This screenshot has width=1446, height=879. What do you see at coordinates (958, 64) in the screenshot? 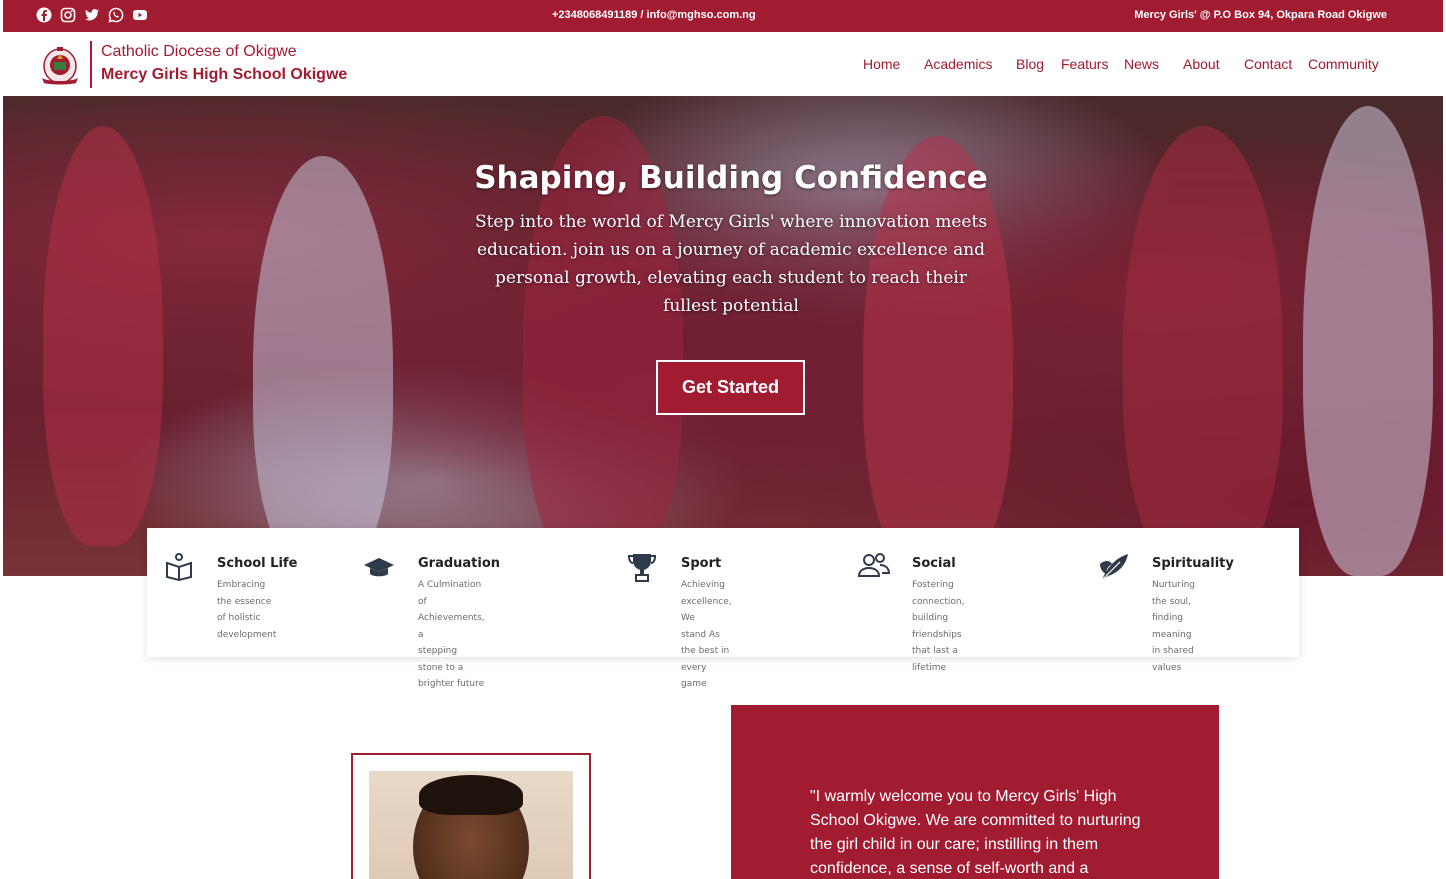
I see `nav-academics: Academics` at bounding box center [958, 64].